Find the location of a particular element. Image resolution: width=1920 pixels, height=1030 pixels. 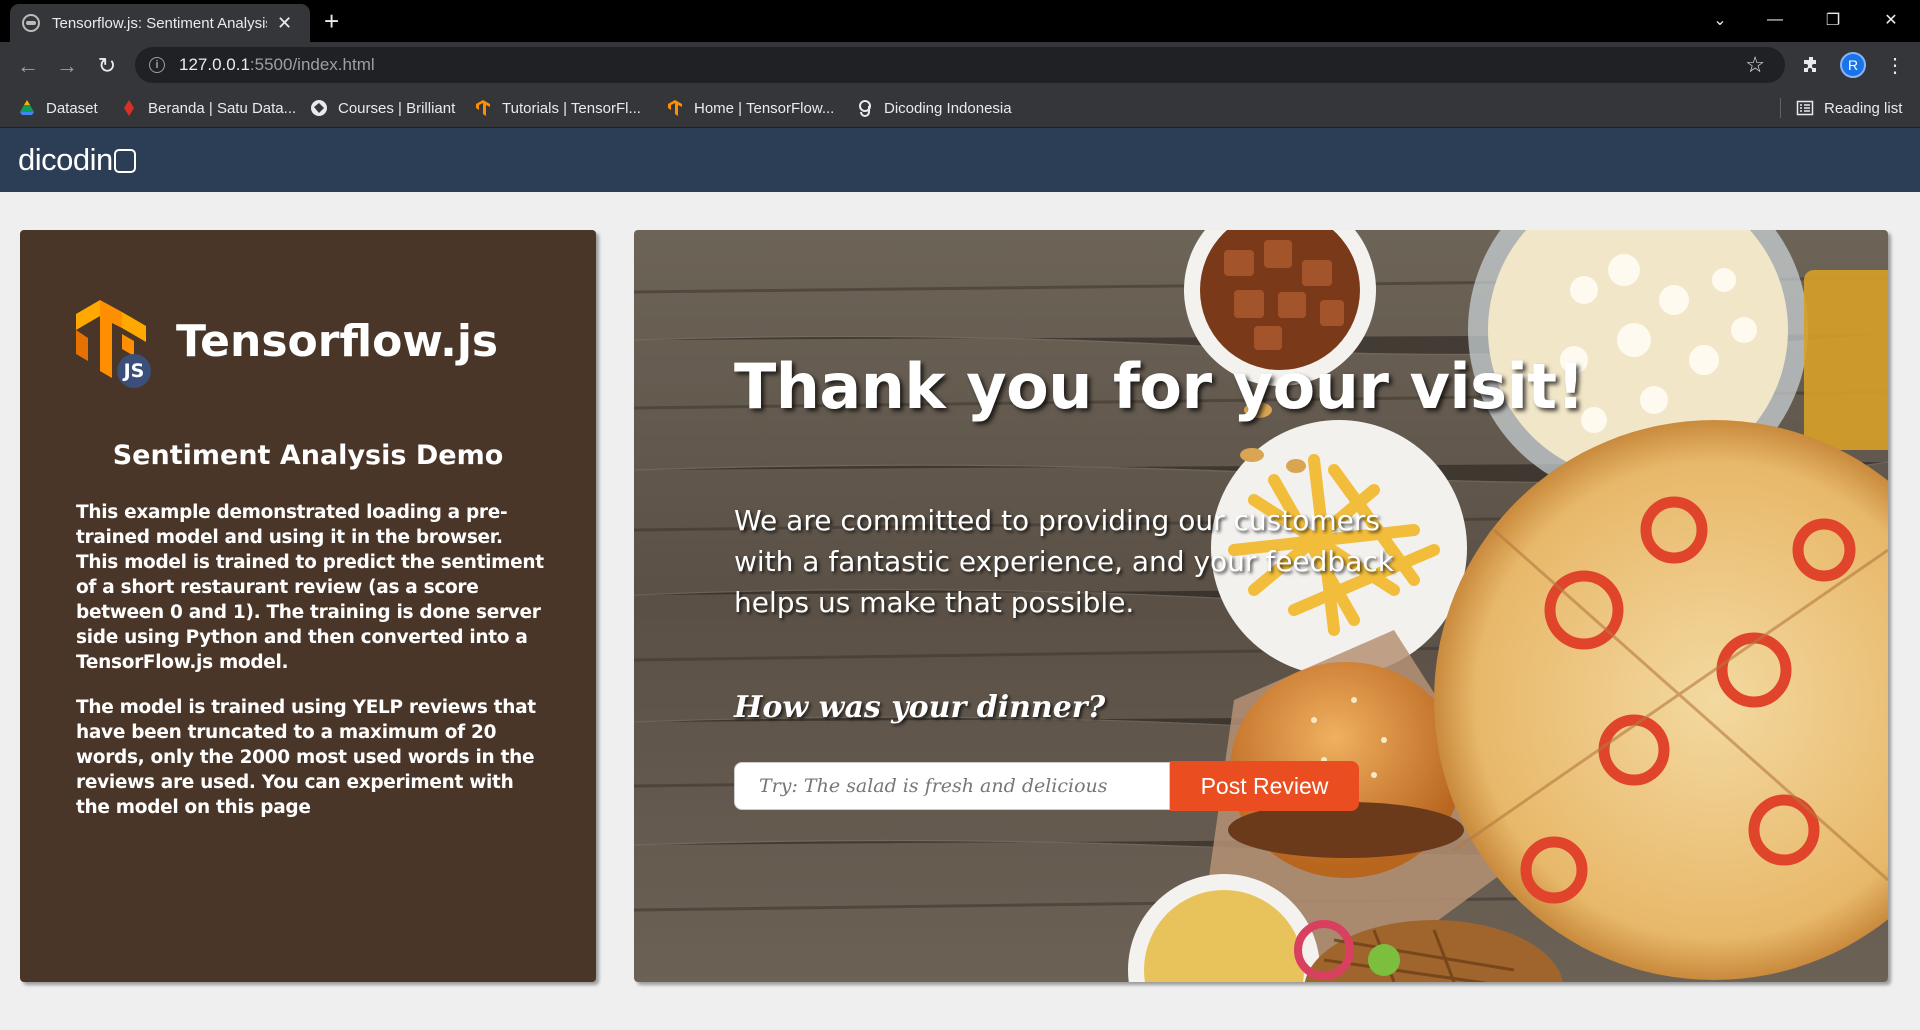

google-drive-icon is located at coordinates (27, 107).